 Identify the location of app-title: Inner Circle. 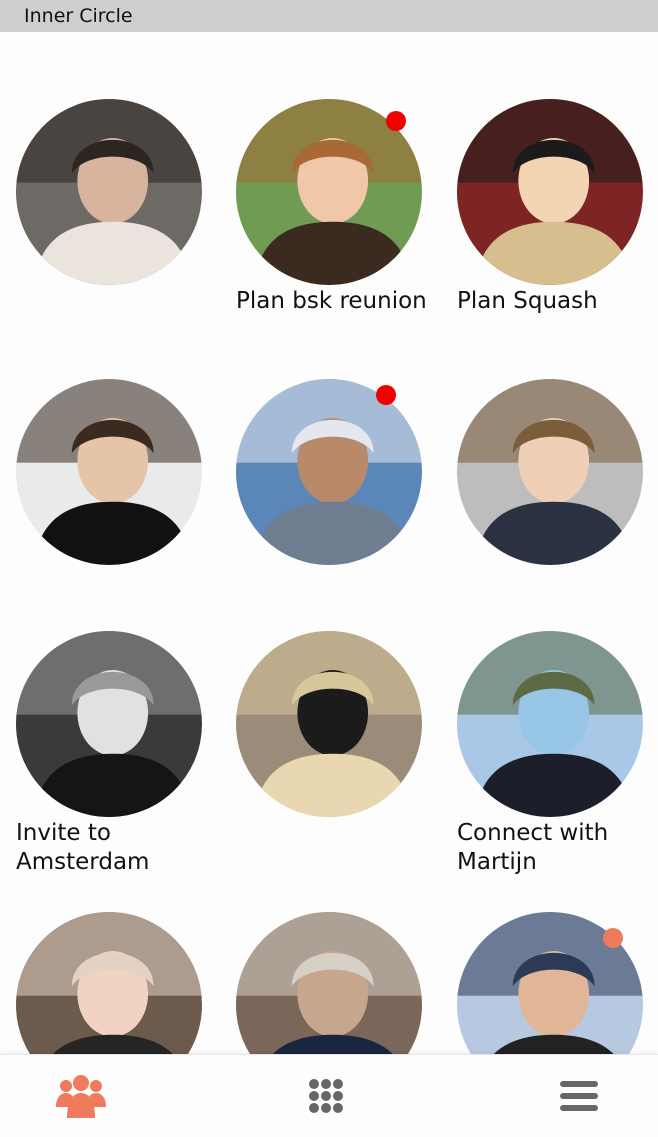
(78, 16).